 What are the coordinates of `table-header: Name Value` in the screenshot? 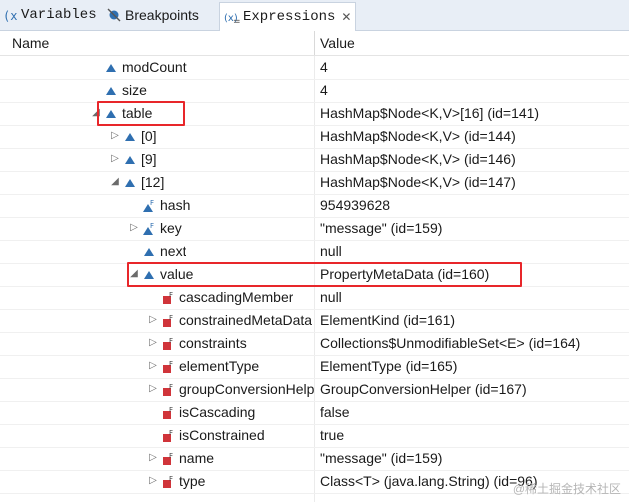 It's located at (314, 43).